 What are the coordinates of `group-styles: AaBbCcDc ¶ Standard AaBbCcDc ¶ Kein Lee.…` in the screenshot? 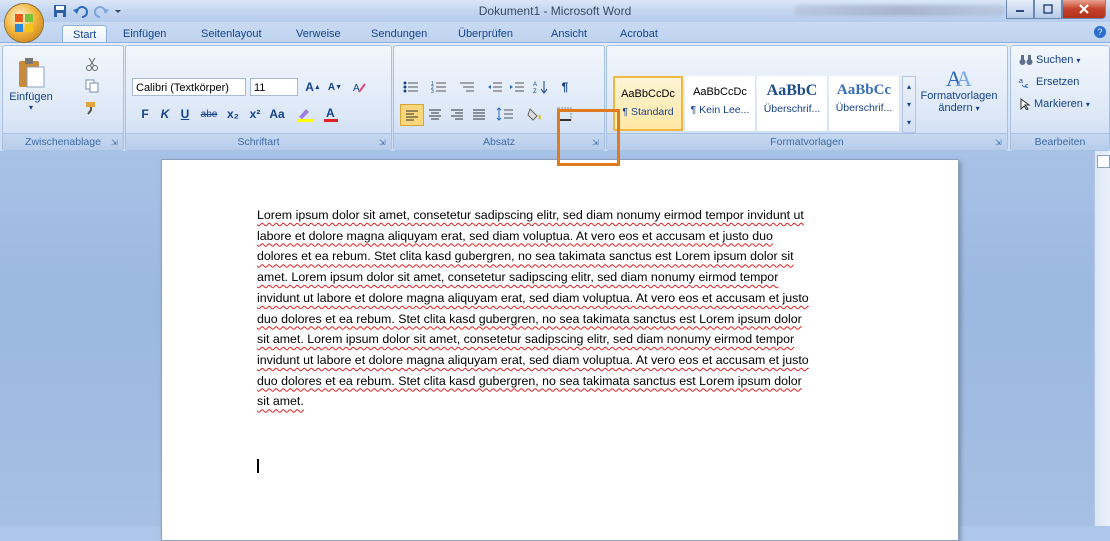 It's located at (807, 98).